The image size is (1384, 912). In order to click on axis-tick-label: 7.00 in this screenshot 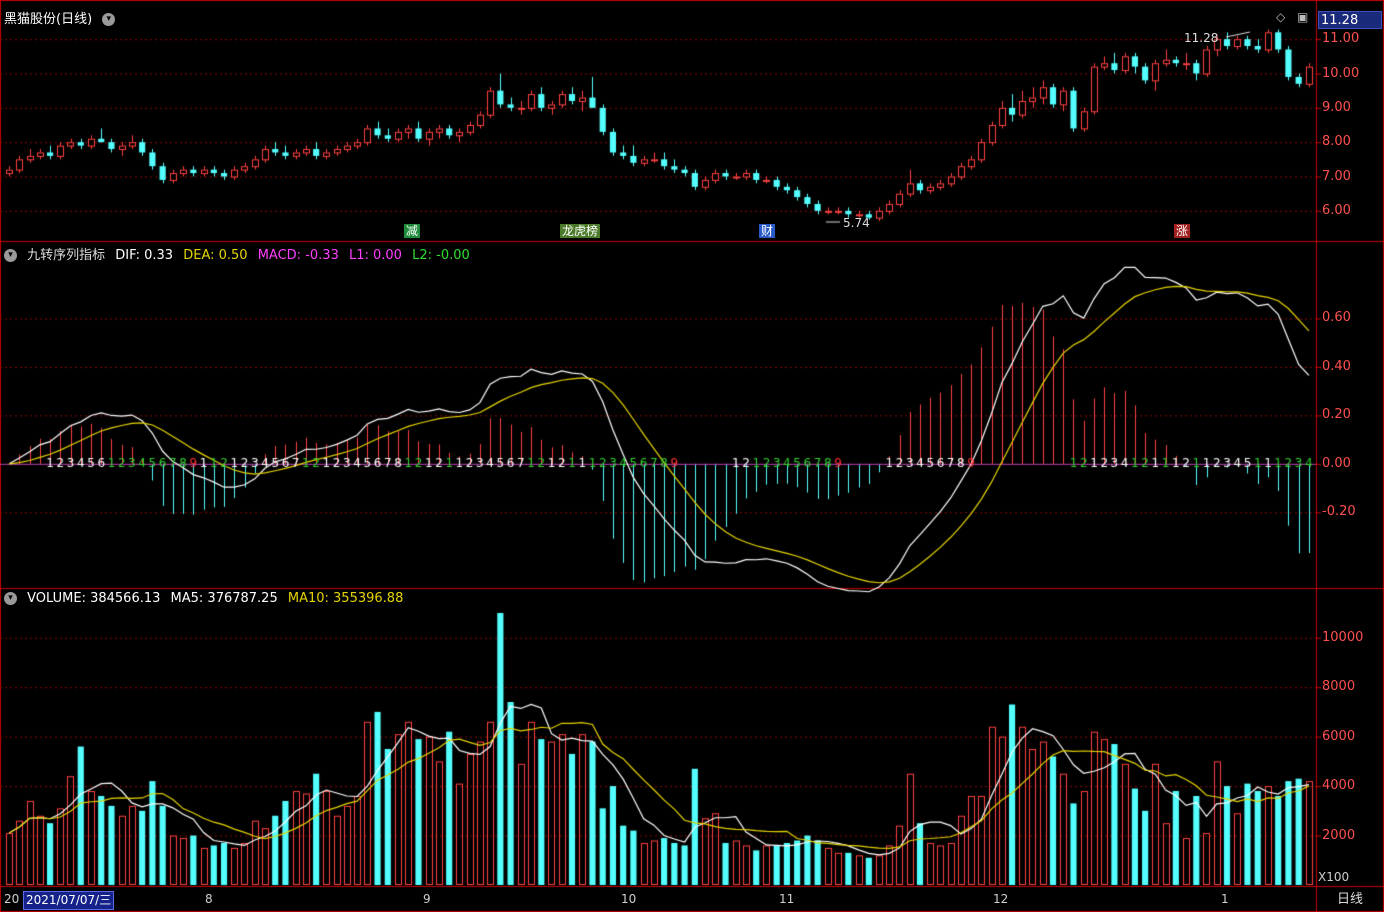, I will do `click(1336, 176)`.